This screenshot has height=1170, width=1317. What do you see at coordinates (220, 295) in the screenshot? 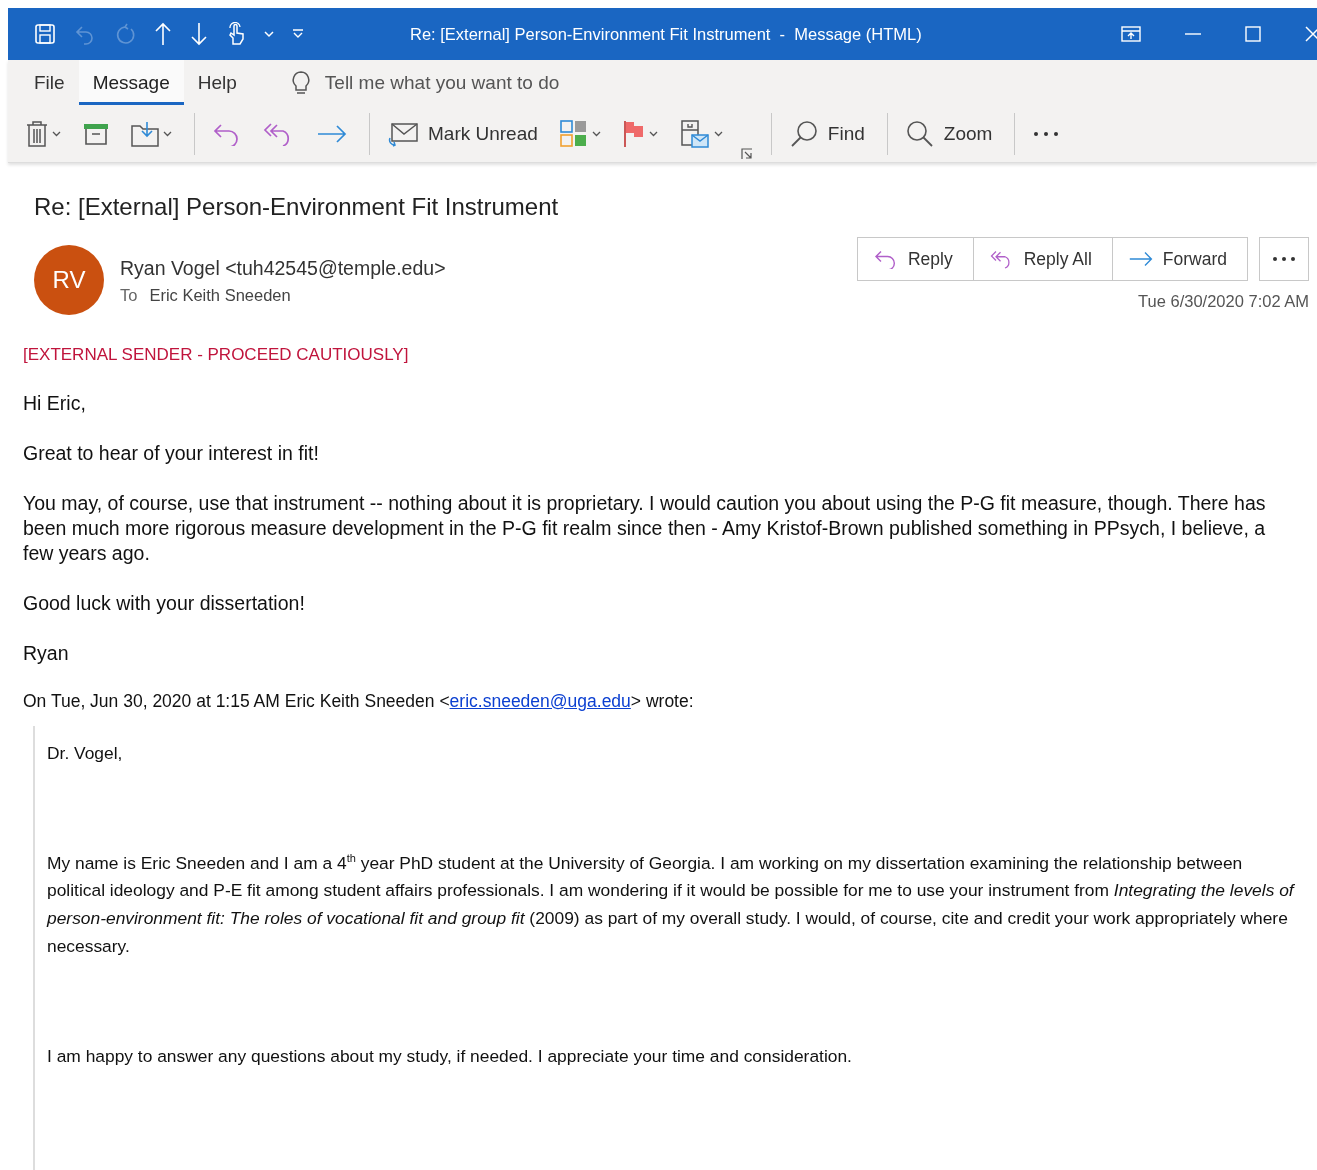
I see `recipient-name: Eric Keith Sneeden` at bounding box center [220, 295].